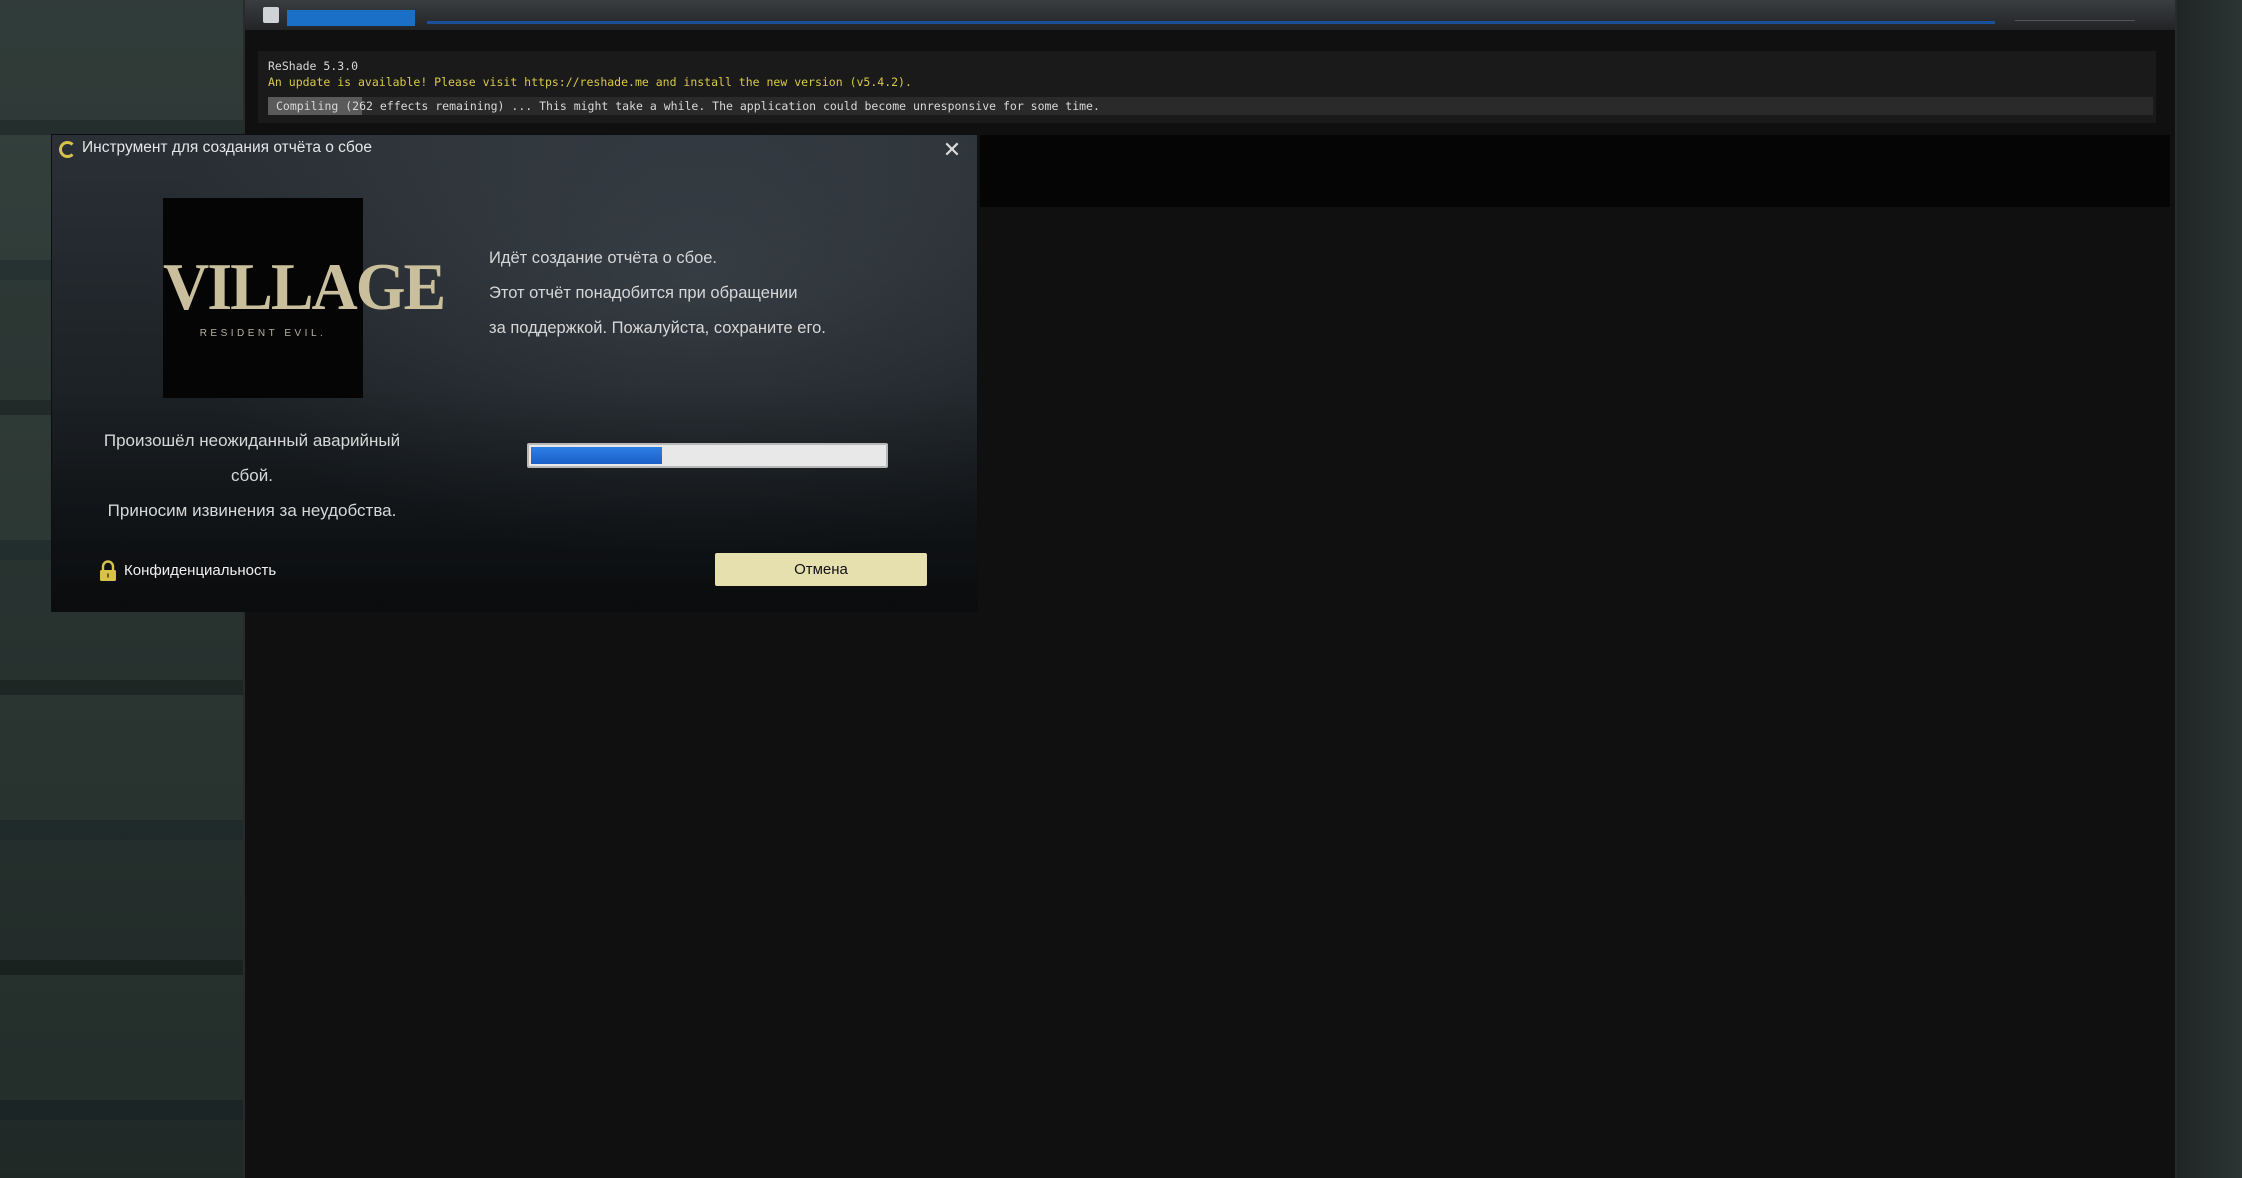 This screenshot has height=1178, width=2242. I want to click on cancel-button: Отмена, so click(821, 569).